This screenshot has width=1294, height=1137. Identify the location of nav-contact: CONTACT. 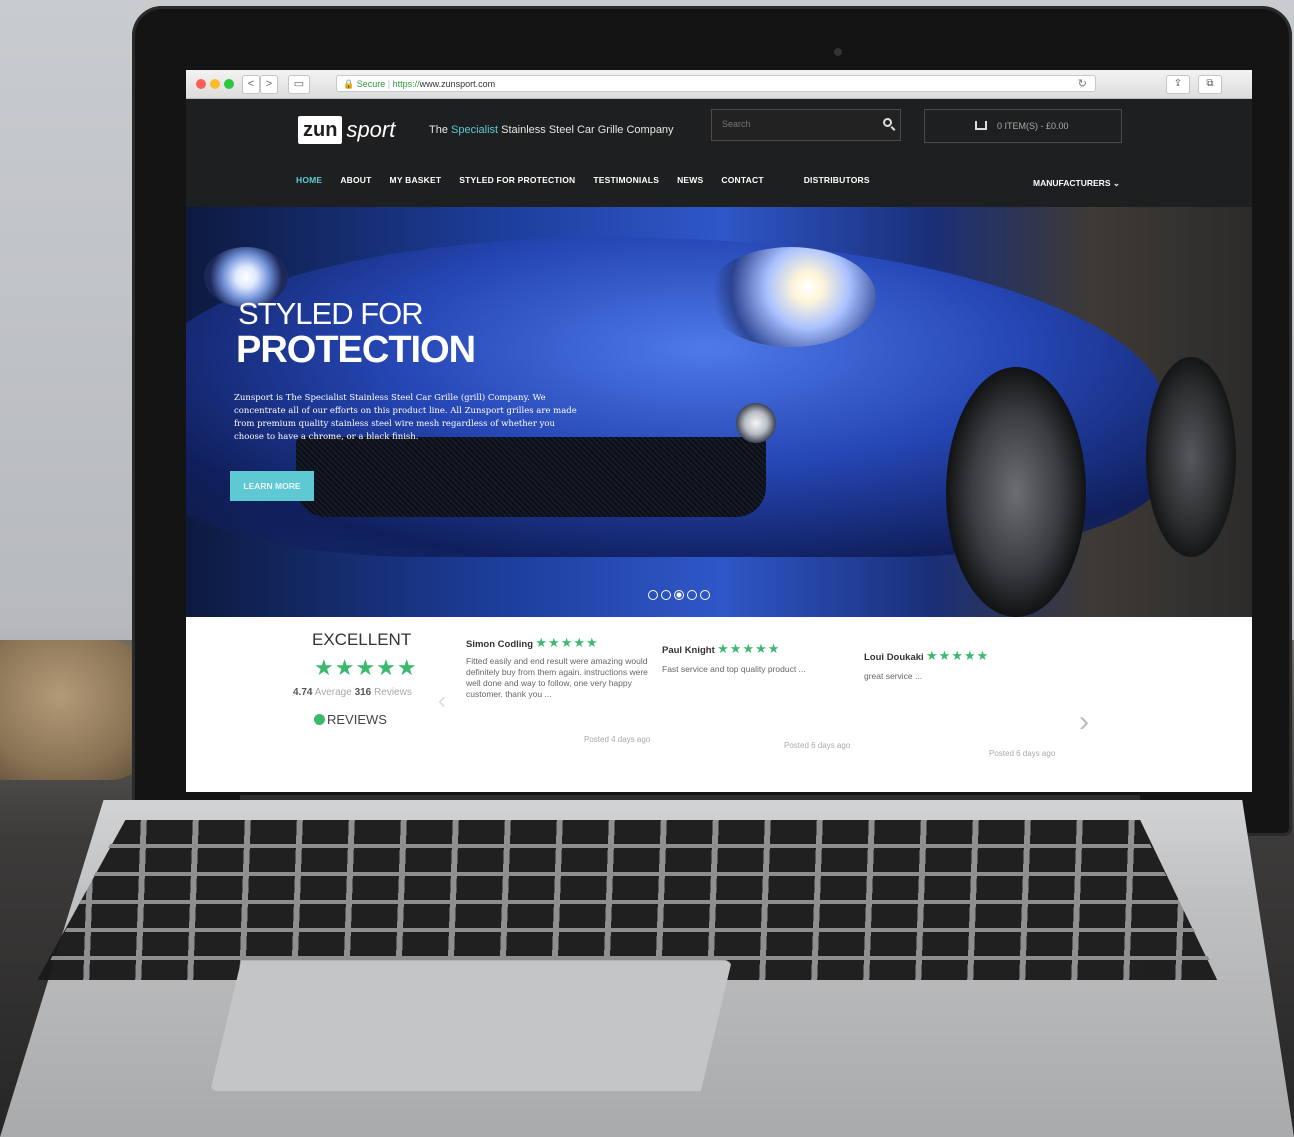
(742, 182).